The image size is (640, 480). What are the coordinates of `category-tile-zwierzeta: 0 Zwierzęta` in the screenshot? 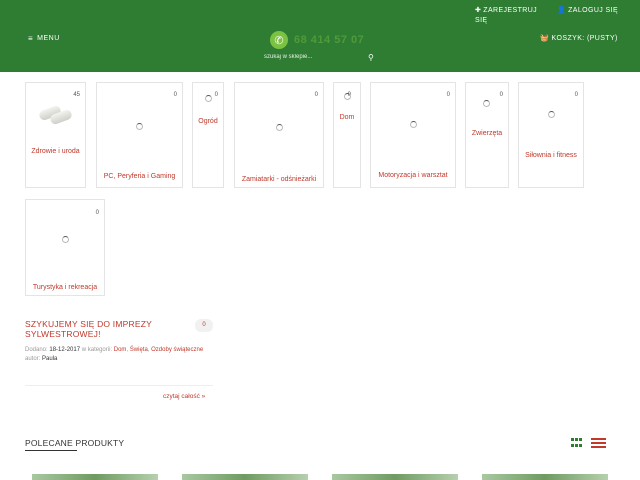 It's located at (487, 135).